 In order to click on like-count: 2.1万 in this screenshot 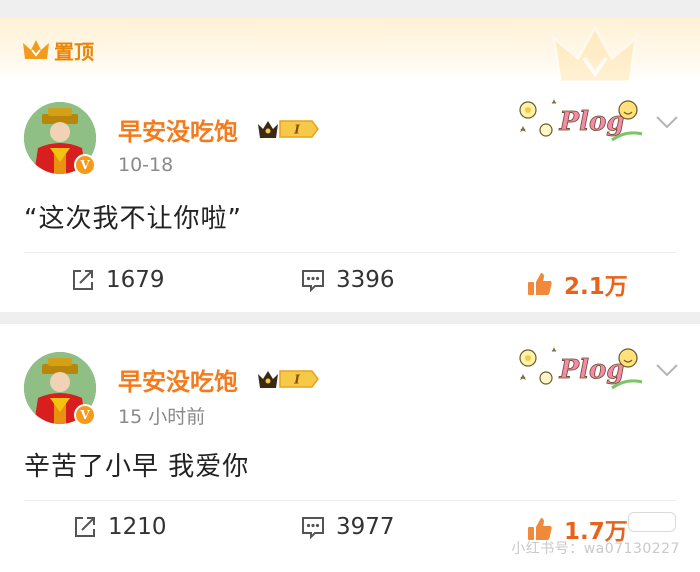, I will do `click(596, 287)`.